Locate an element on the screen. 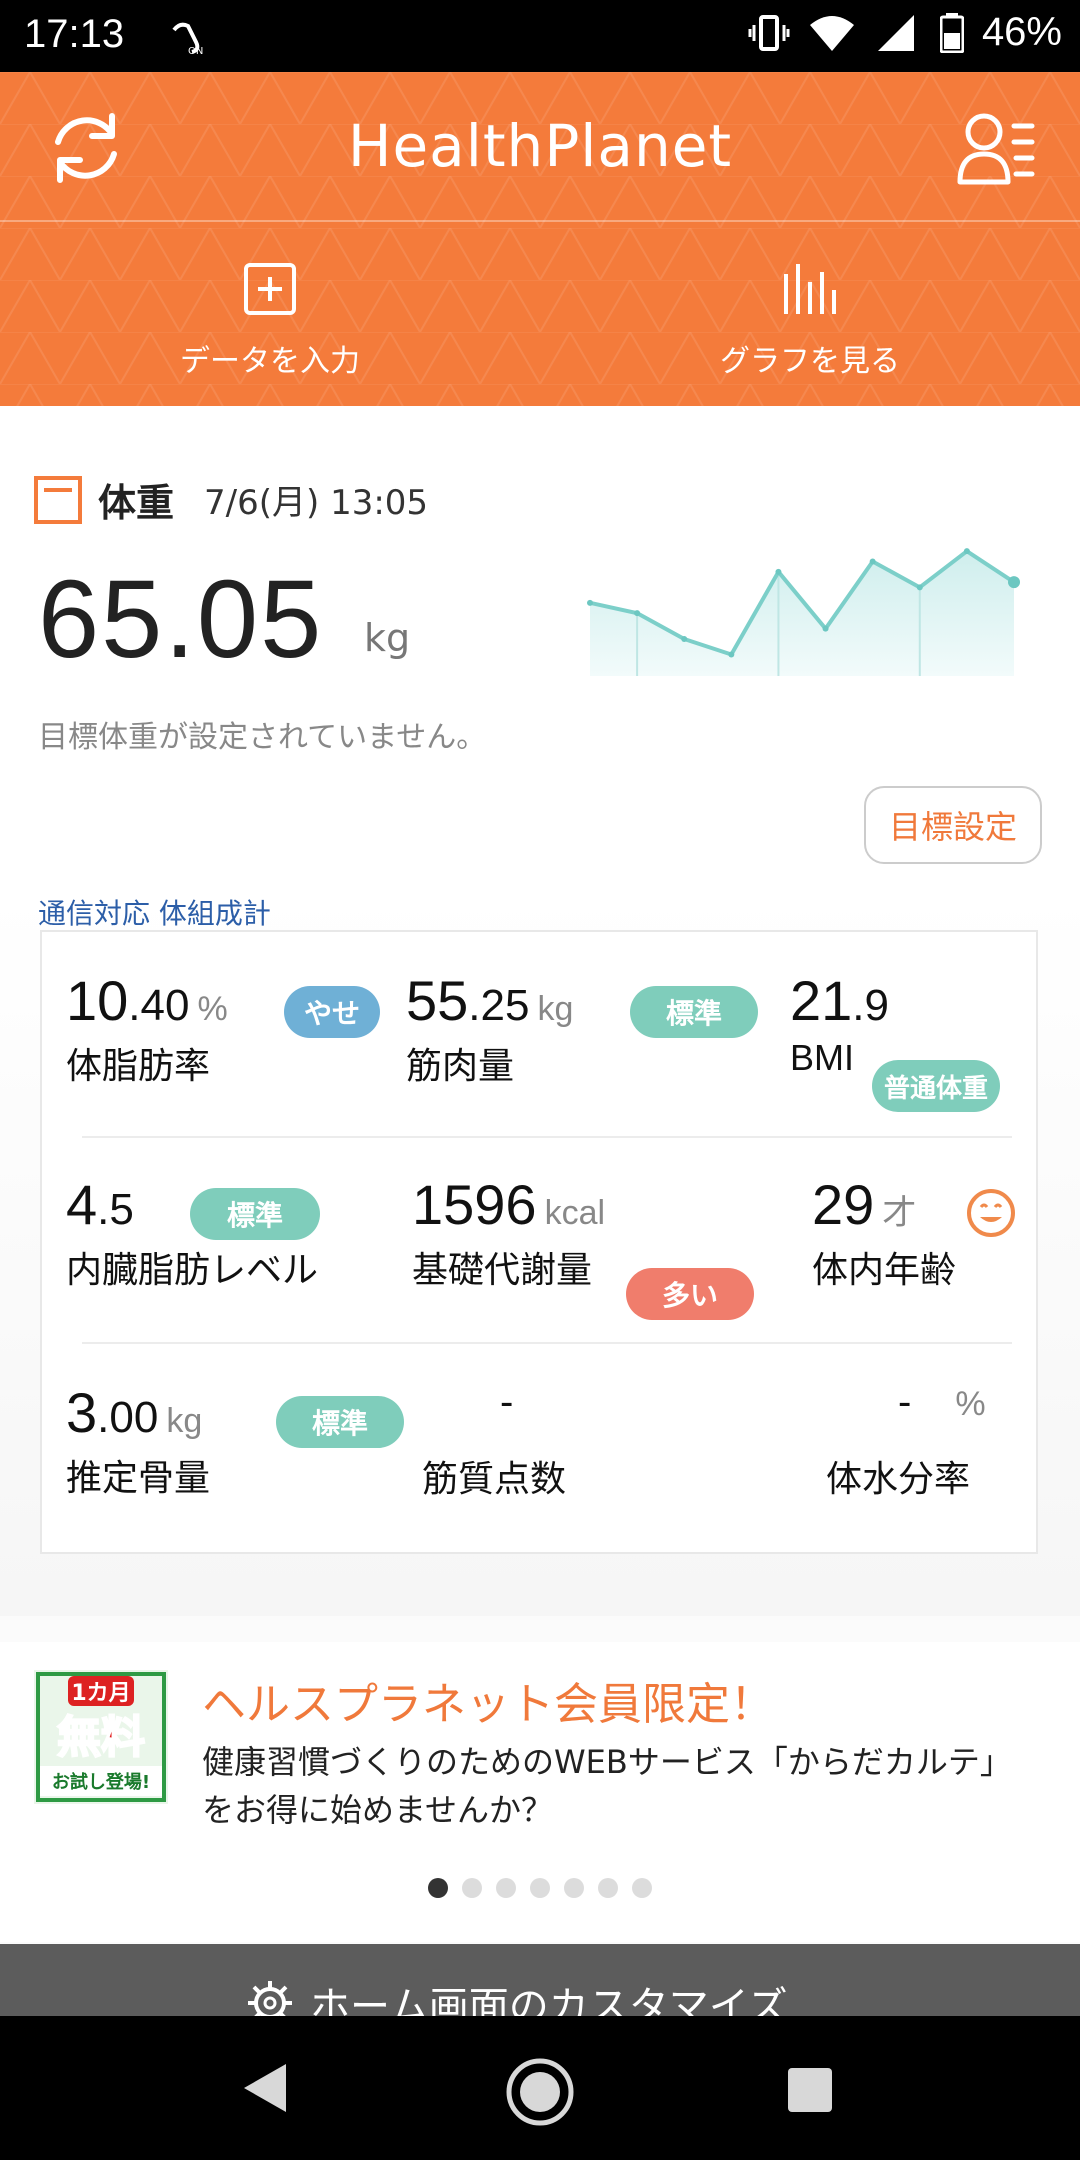 The image size is (1080, 2160). system-nav-bar is located at coordinates (540, 2088).